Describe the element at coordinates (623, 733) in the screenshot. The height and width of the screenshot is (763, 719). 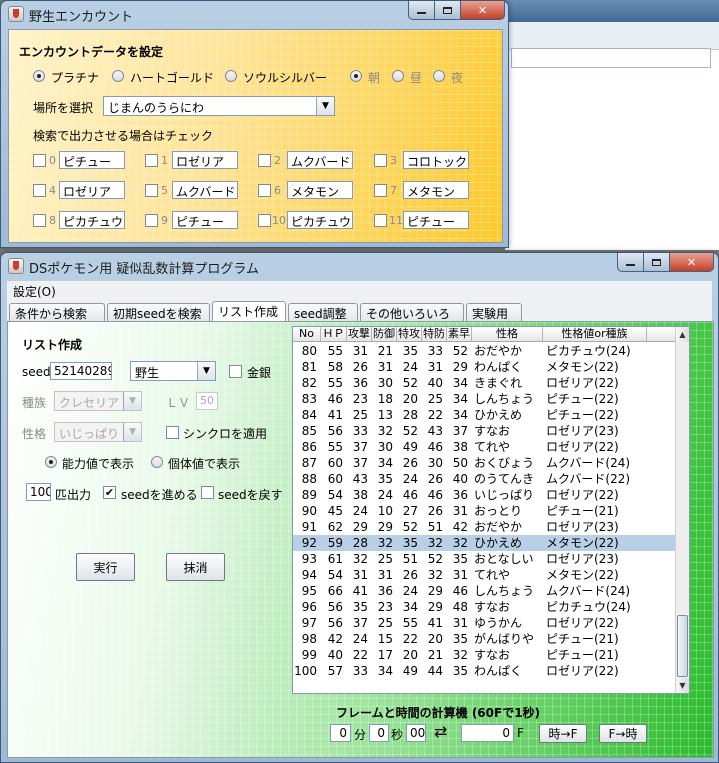
I see `frame-to-time-button: F→時` at that location.